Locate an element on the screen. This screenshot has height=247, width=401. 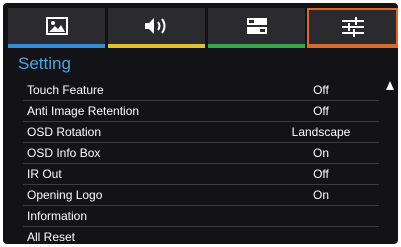
setting-row-information: Information is located at coordinates (201, 216).